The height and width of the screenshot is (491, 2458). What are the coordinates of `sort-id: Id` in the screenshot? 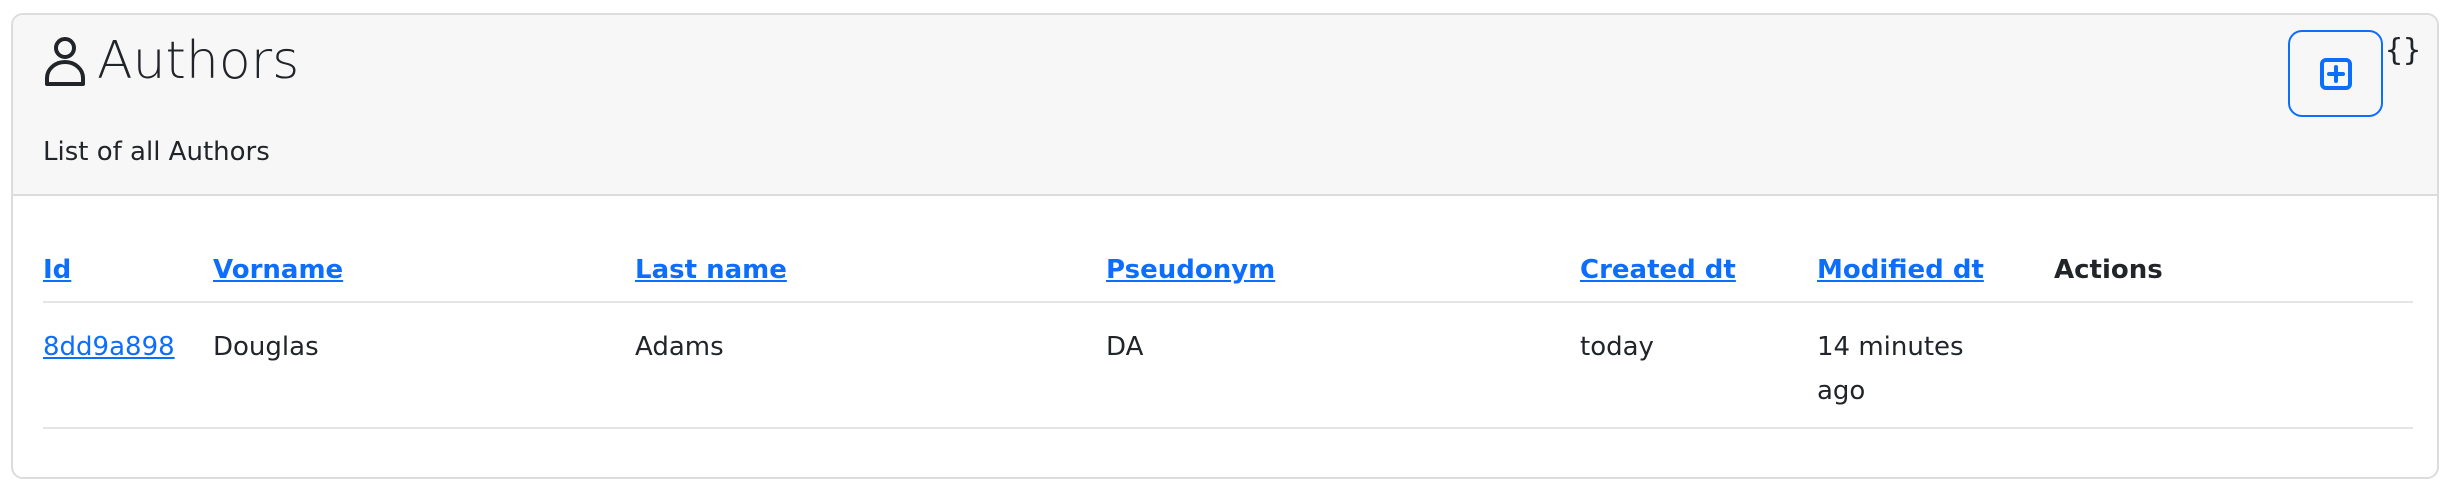 It's located at (57, 270).